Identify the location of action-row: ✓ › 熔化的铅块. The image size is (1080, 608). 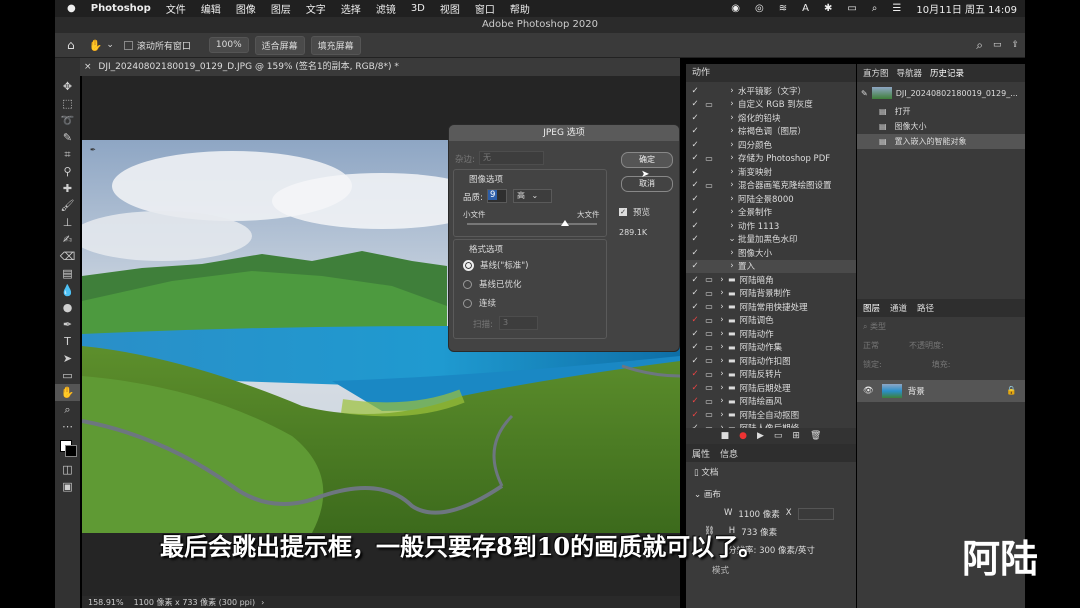
(771, 118).